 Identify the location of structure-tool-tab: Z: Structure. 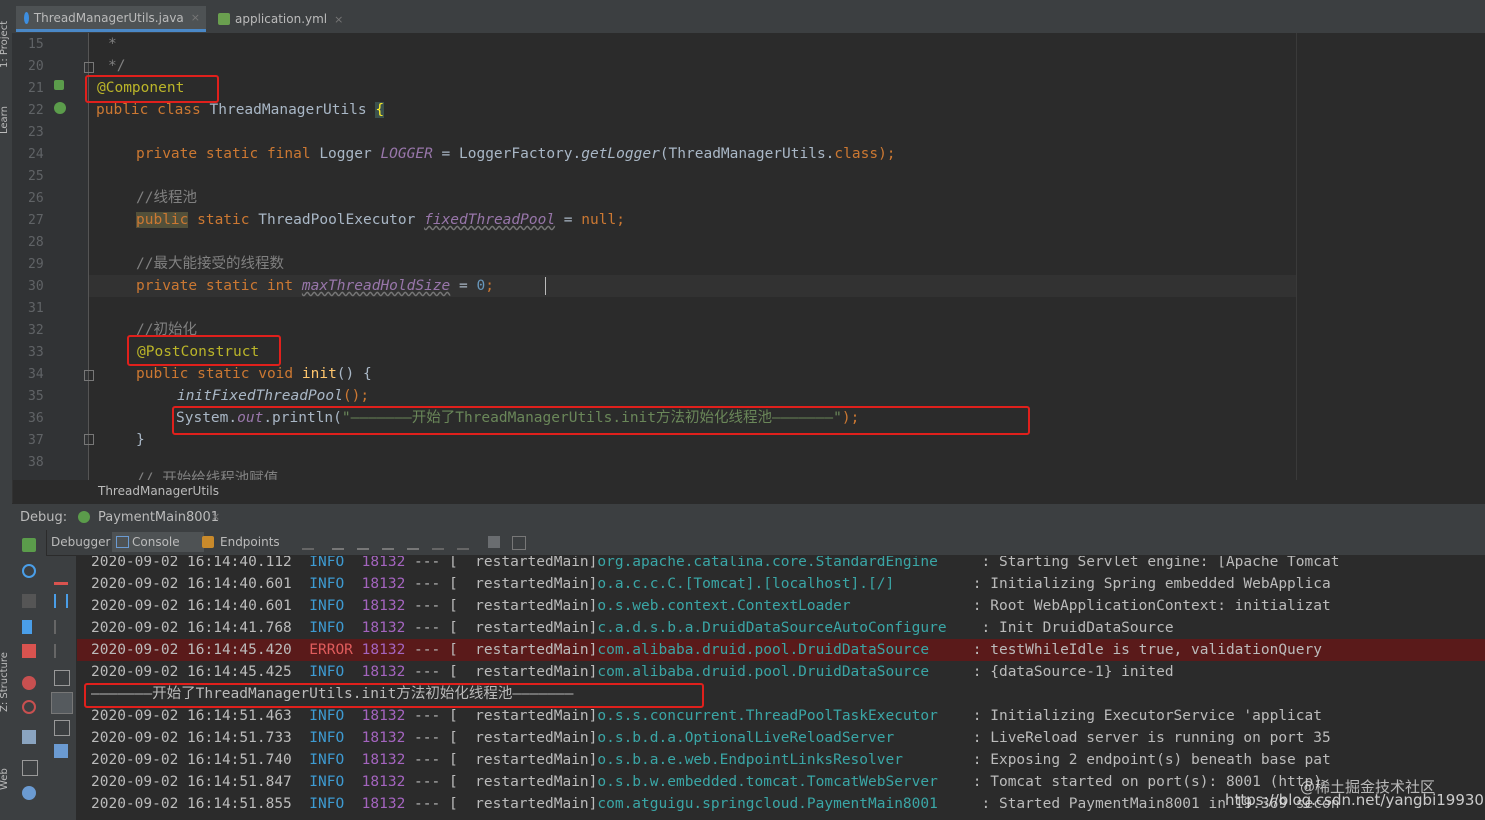
(5, 682).